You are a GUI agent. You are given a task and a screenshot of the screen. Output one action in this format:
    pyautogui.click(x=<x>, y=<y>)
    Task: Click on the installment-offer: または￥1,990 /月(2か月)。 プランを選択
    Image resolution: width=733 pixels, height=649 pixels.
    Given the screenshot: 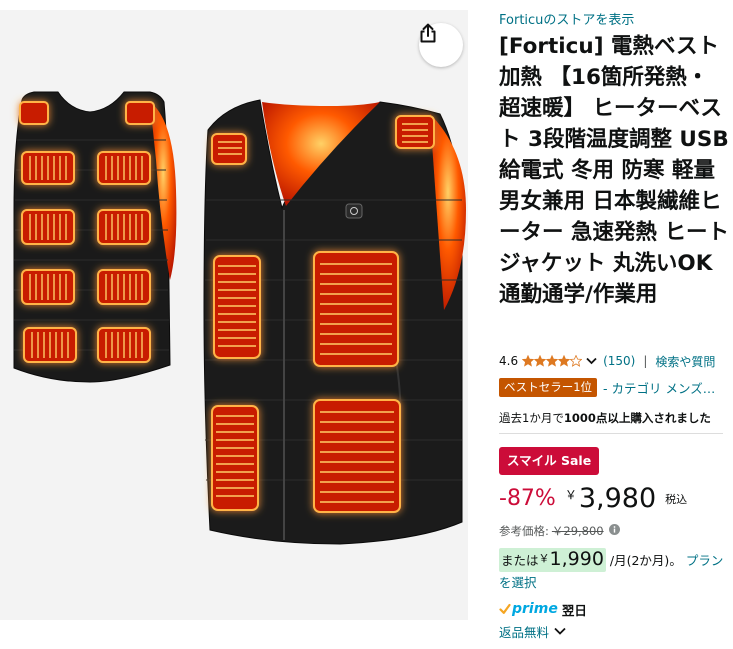 What is the action you would take?
    pyautogui.click(x=614, y=571)
    